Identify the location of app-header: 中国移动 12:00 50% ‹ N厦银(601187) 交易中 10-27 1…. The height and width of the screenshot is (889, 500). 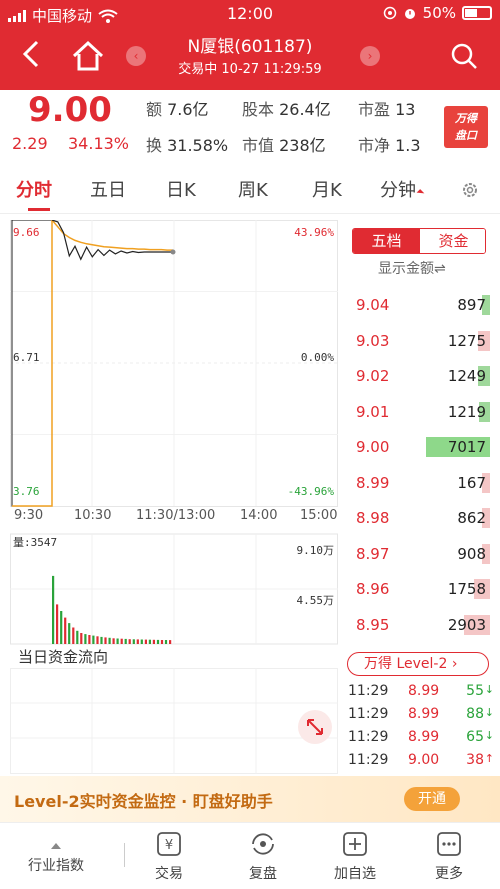
(250, 45).